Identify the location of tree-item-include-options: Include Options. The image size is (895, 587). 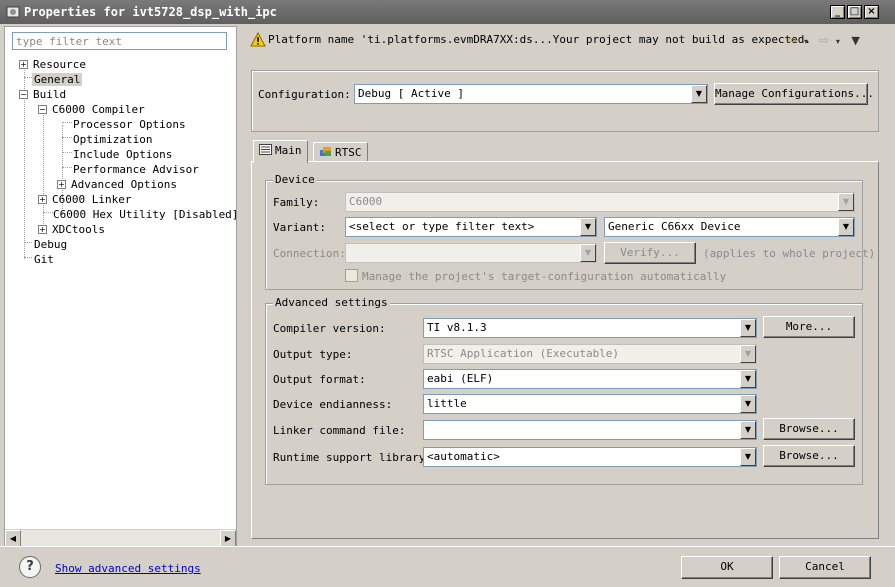
(122, 154).